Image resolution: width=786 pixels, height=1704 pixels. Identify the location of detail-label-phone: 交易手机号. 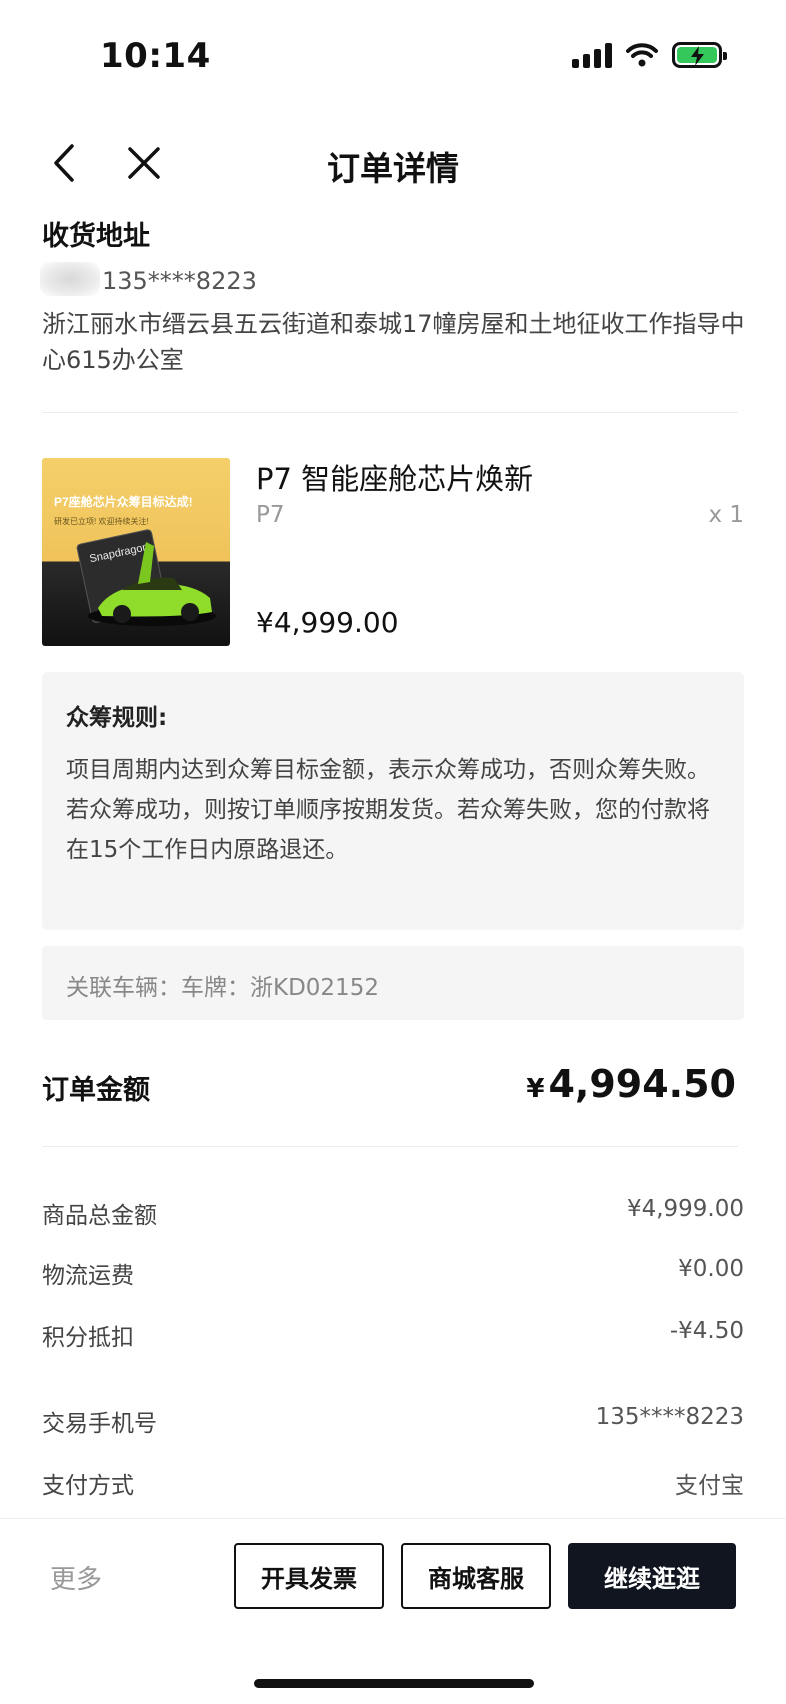
(99, 1424).